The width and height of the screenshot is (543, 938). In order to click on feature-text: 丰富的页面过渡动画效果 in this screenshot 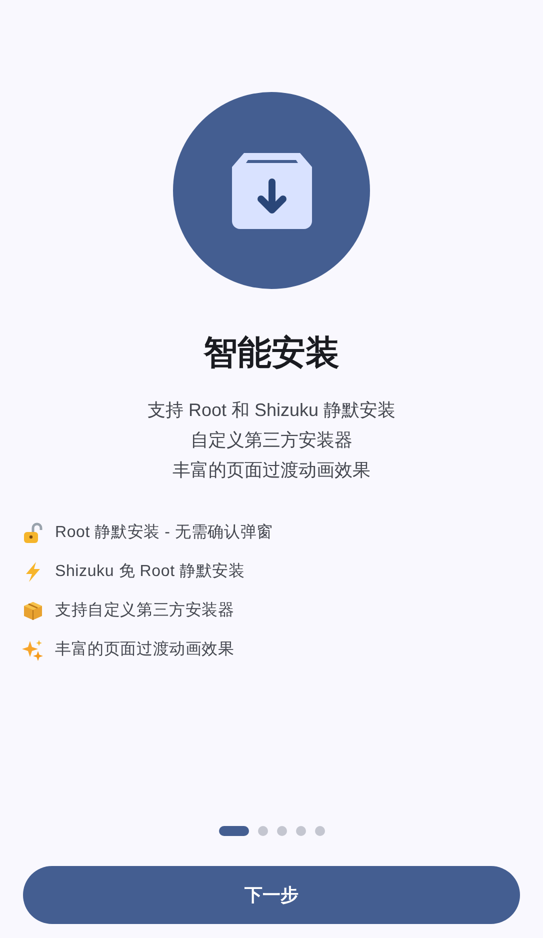, I will do `click(144, 650)`.